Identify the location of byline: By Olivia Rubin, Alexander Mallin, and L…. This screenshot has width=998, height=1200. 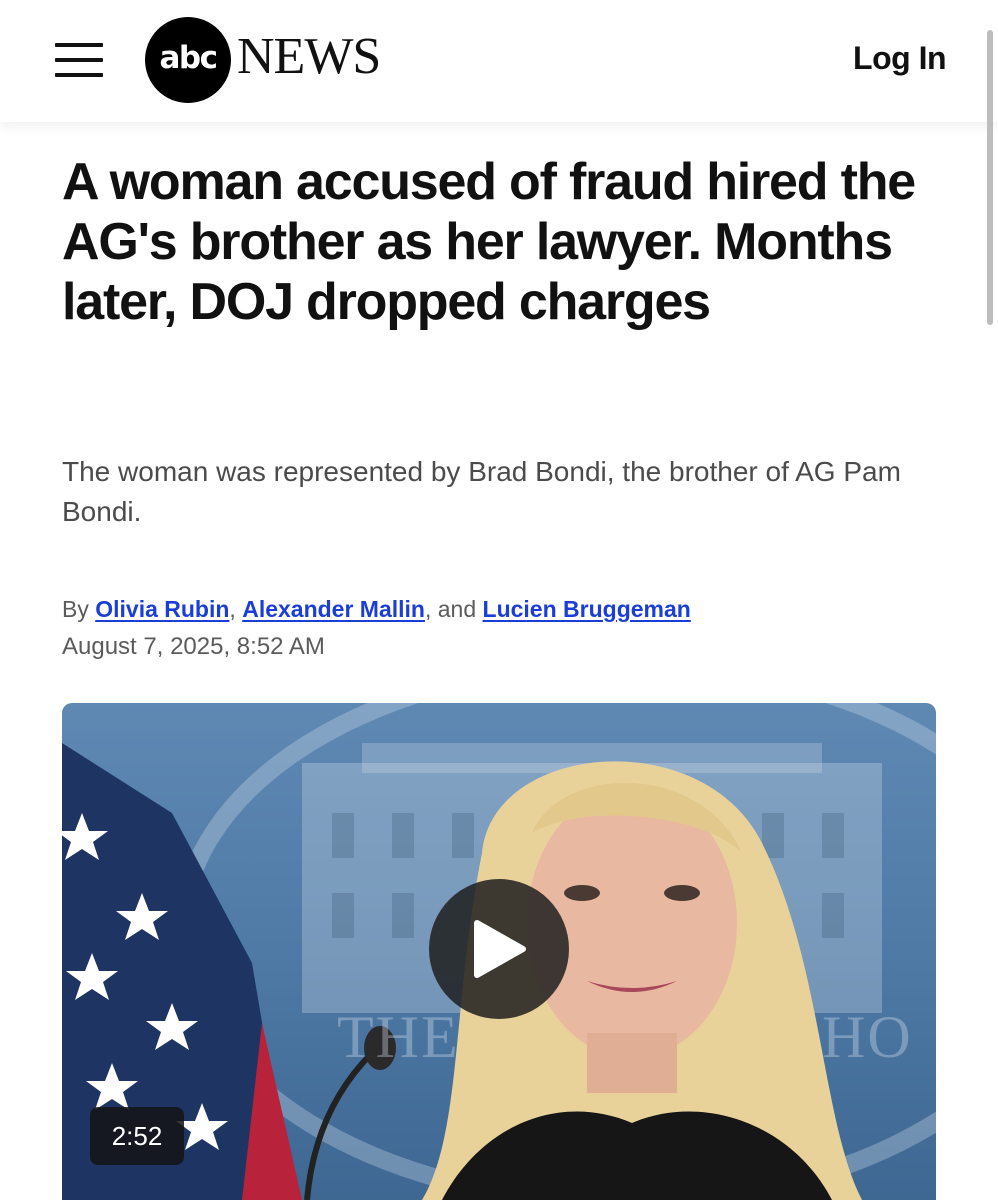
(376, 609).